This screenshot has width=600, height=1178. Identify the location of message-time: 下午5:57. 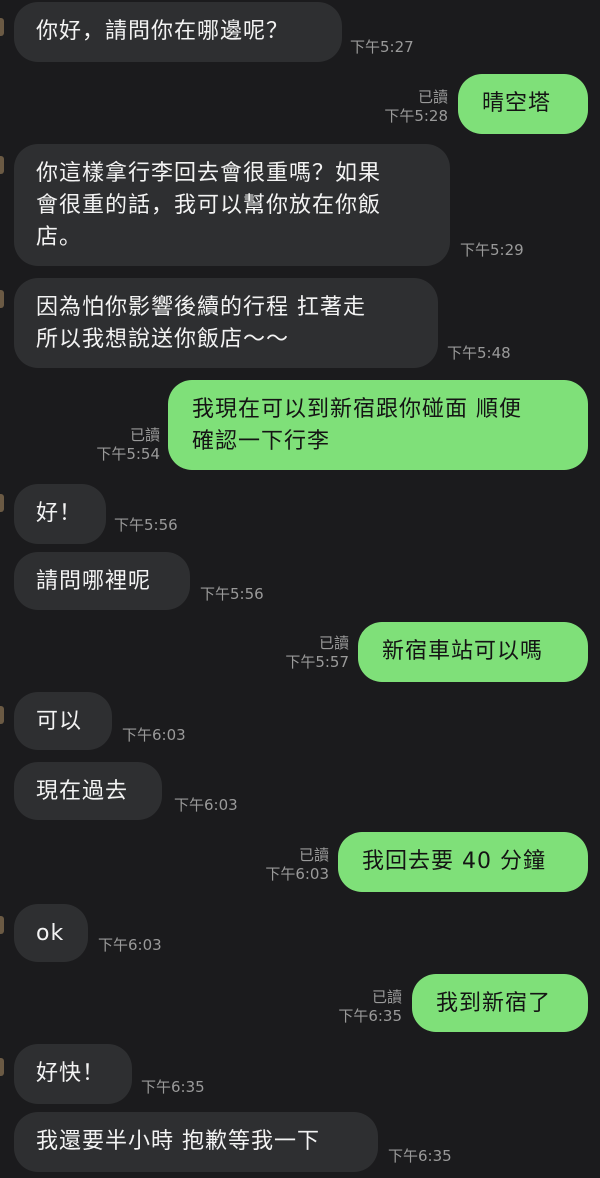
(317, 662).